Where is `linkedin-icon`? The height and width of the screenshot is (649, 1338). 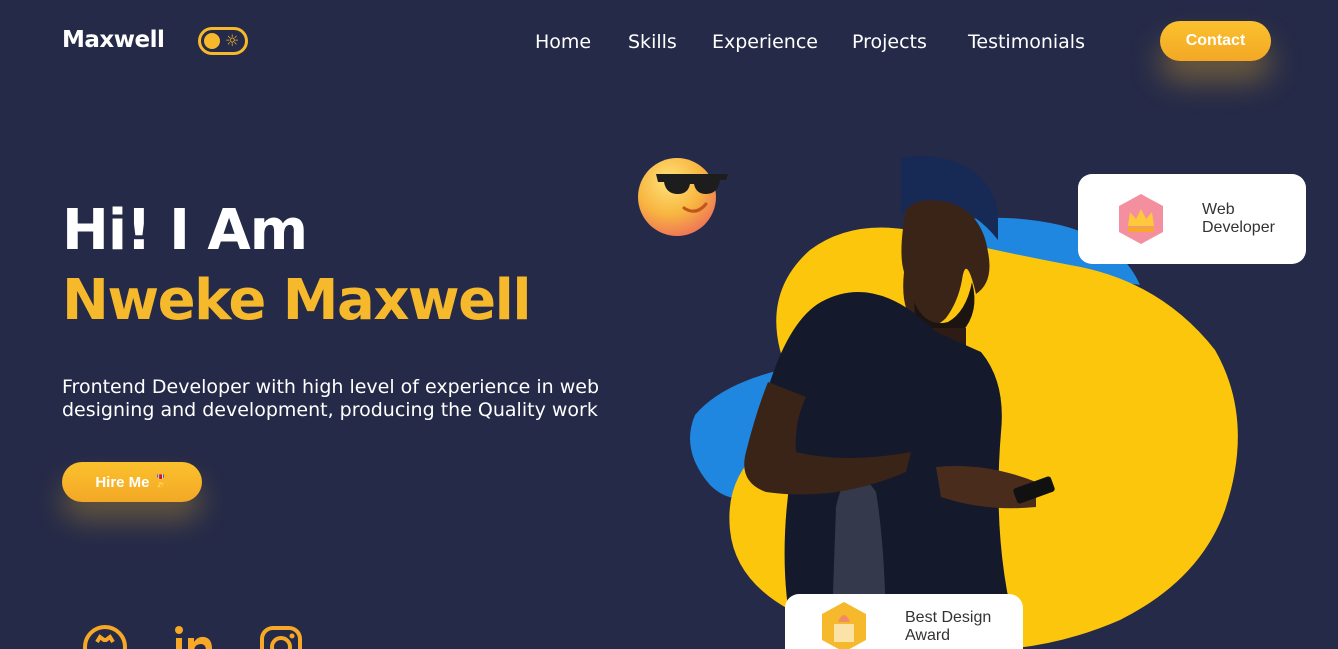 linkedin-icon is located at coordinates (193, 636).